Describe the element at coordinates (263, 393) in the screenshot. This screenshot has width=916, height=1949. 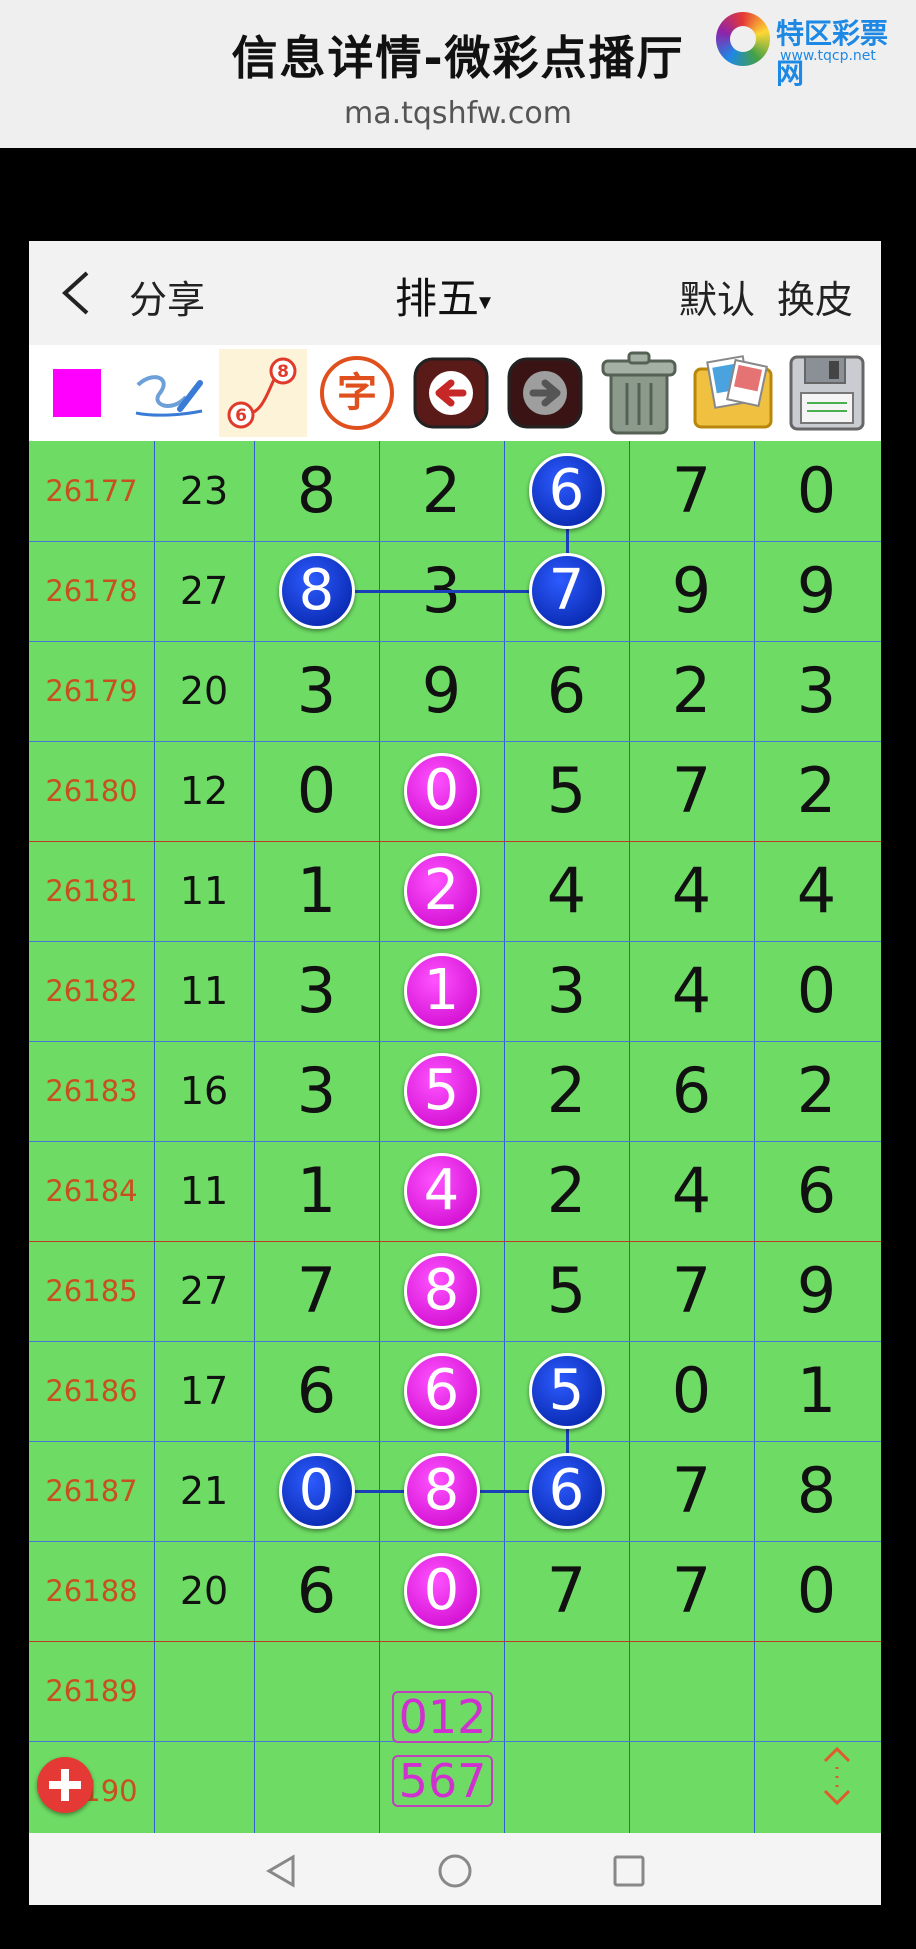
I see `numbered-path-icon: 8 6` at that location.